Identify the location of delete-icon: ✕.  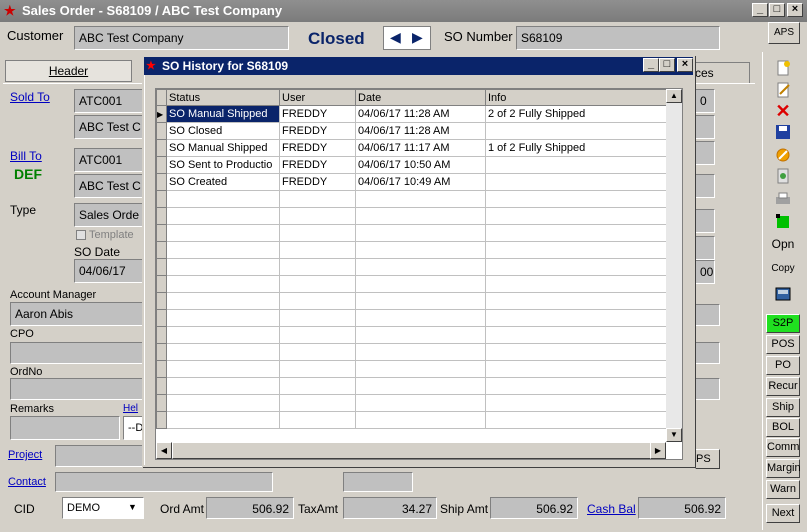
(783, 111).